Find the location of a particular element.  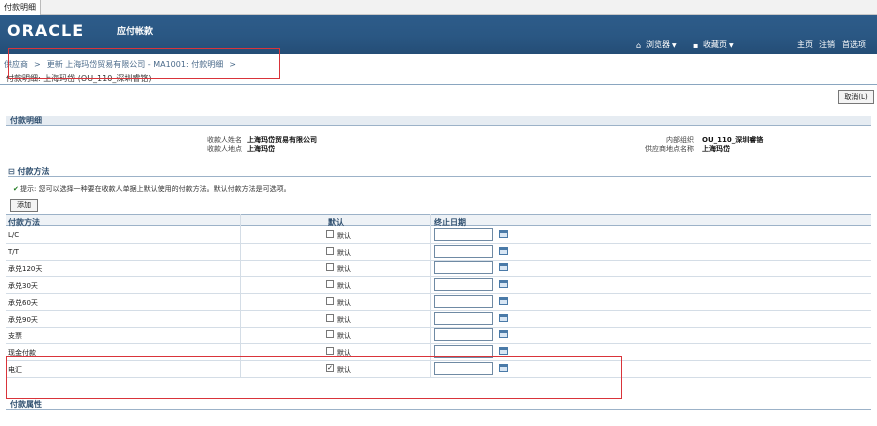

collapse-icon: ⊟ is located at coordinates (11, 171).